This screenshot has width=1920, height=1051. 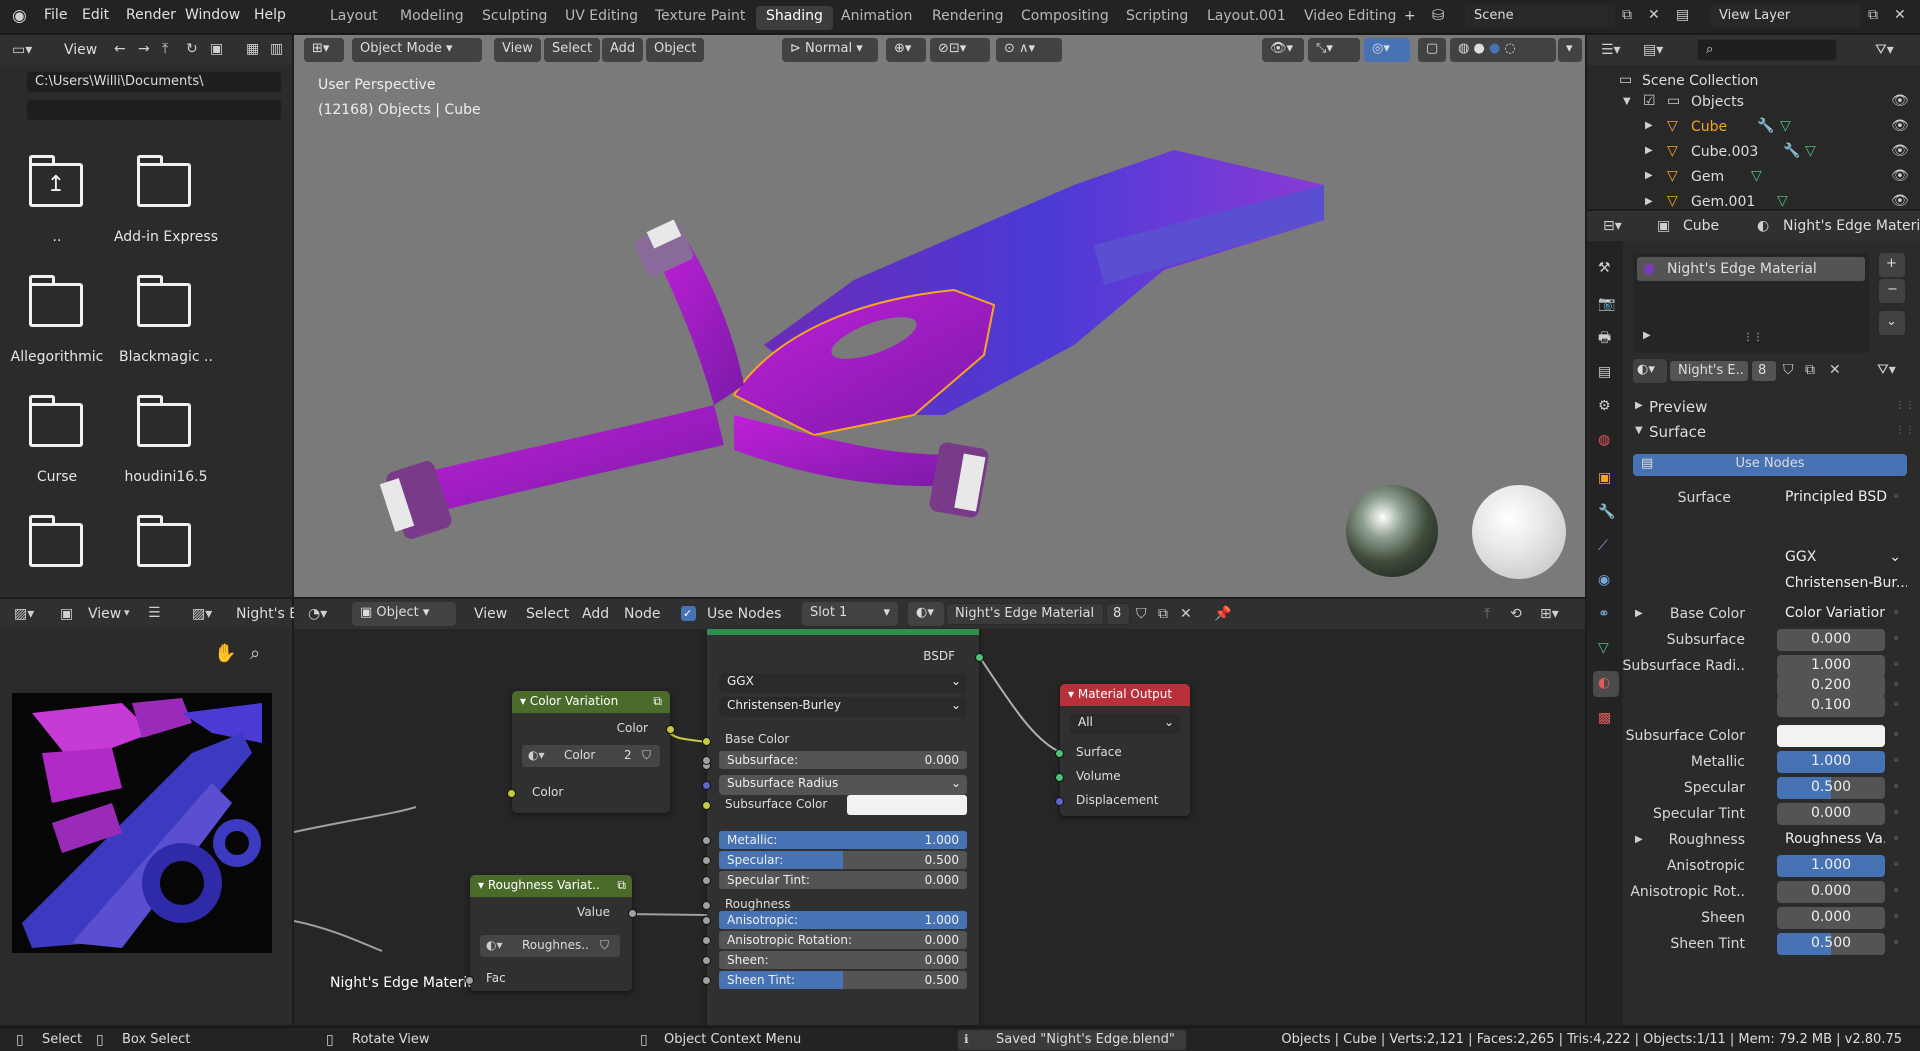 What do you see at coordinates (1606, 304) in the screenshot?
I see `render-tab-icon: 📷` at bounding box center [1606, 304].